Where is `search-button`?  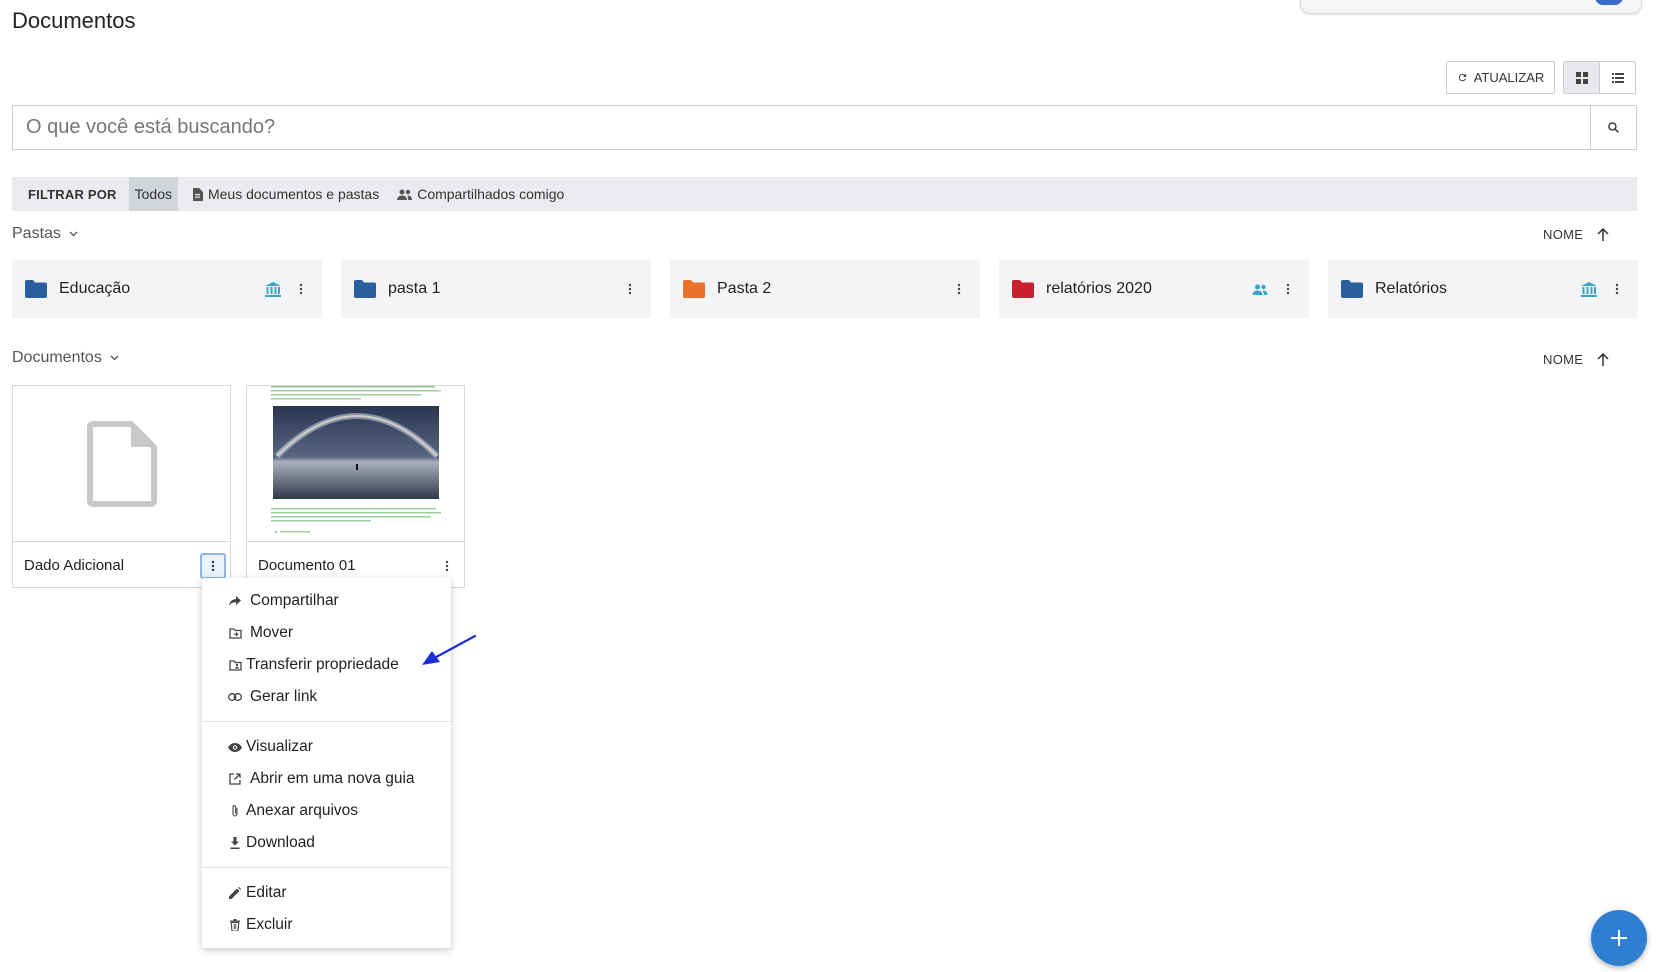 search-button is located at coordinates (1613, 127).